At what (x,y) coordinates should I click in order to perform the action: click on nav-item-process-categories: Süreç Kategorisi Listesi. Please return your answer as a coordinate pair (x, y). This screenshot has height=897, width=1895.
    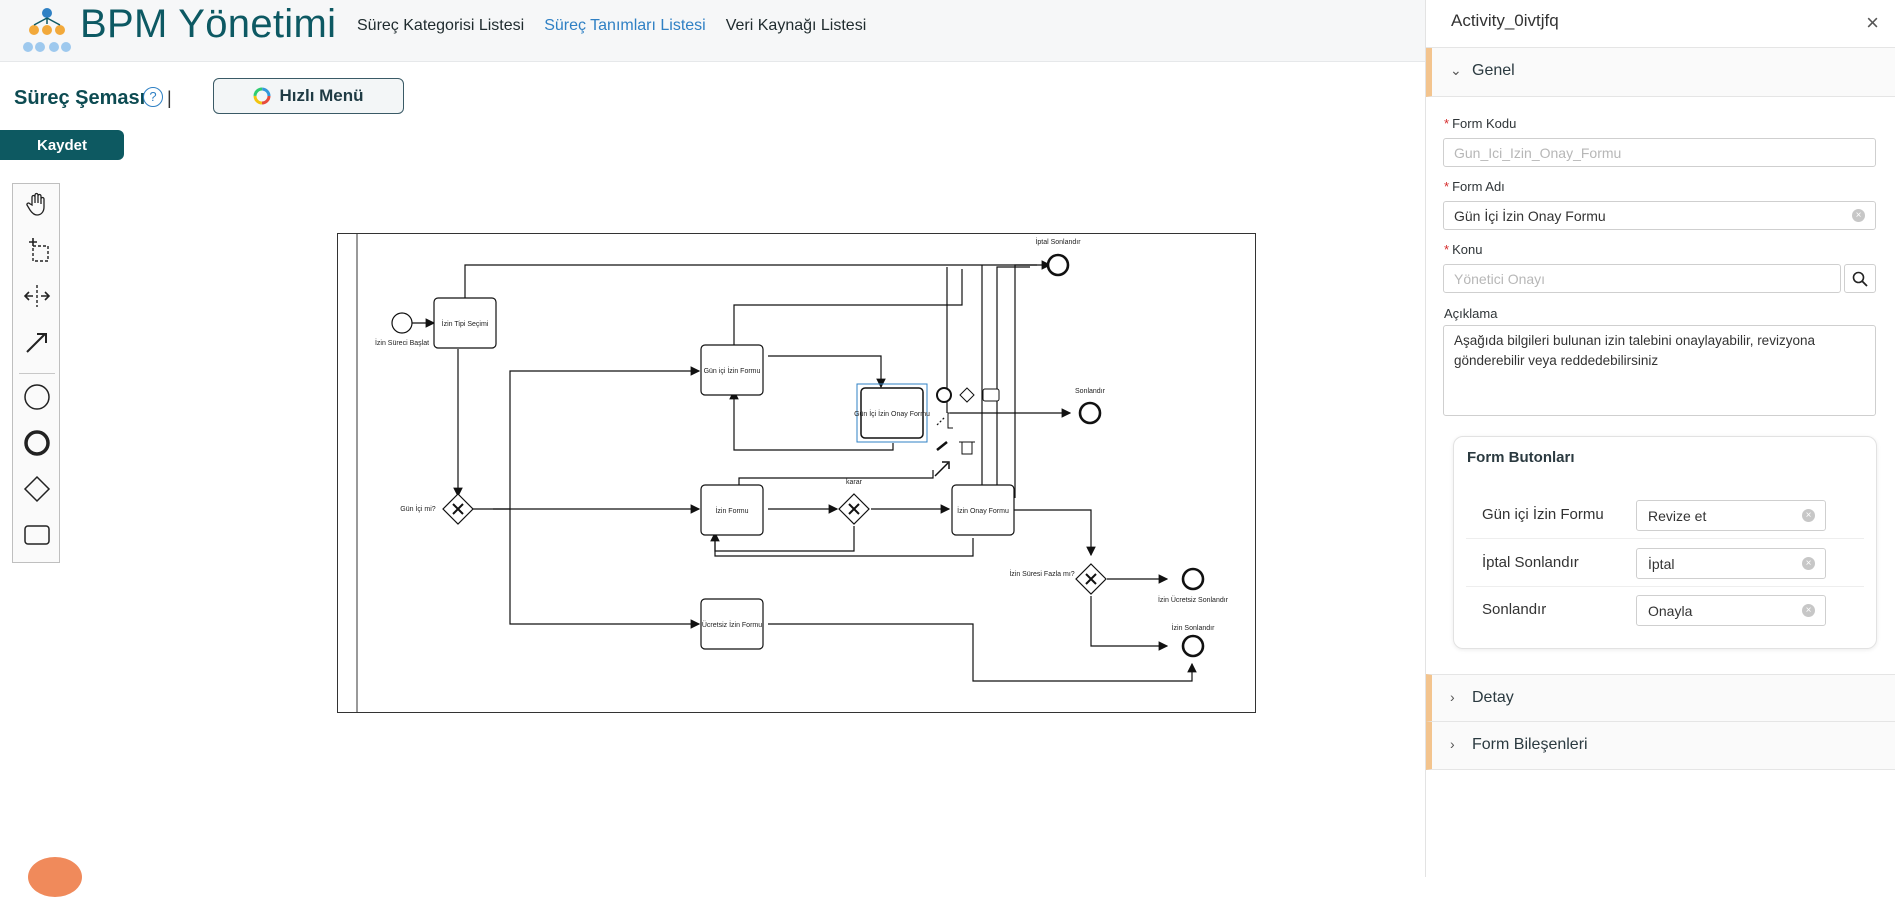
    Looking at the image, I should click on (440, 26).